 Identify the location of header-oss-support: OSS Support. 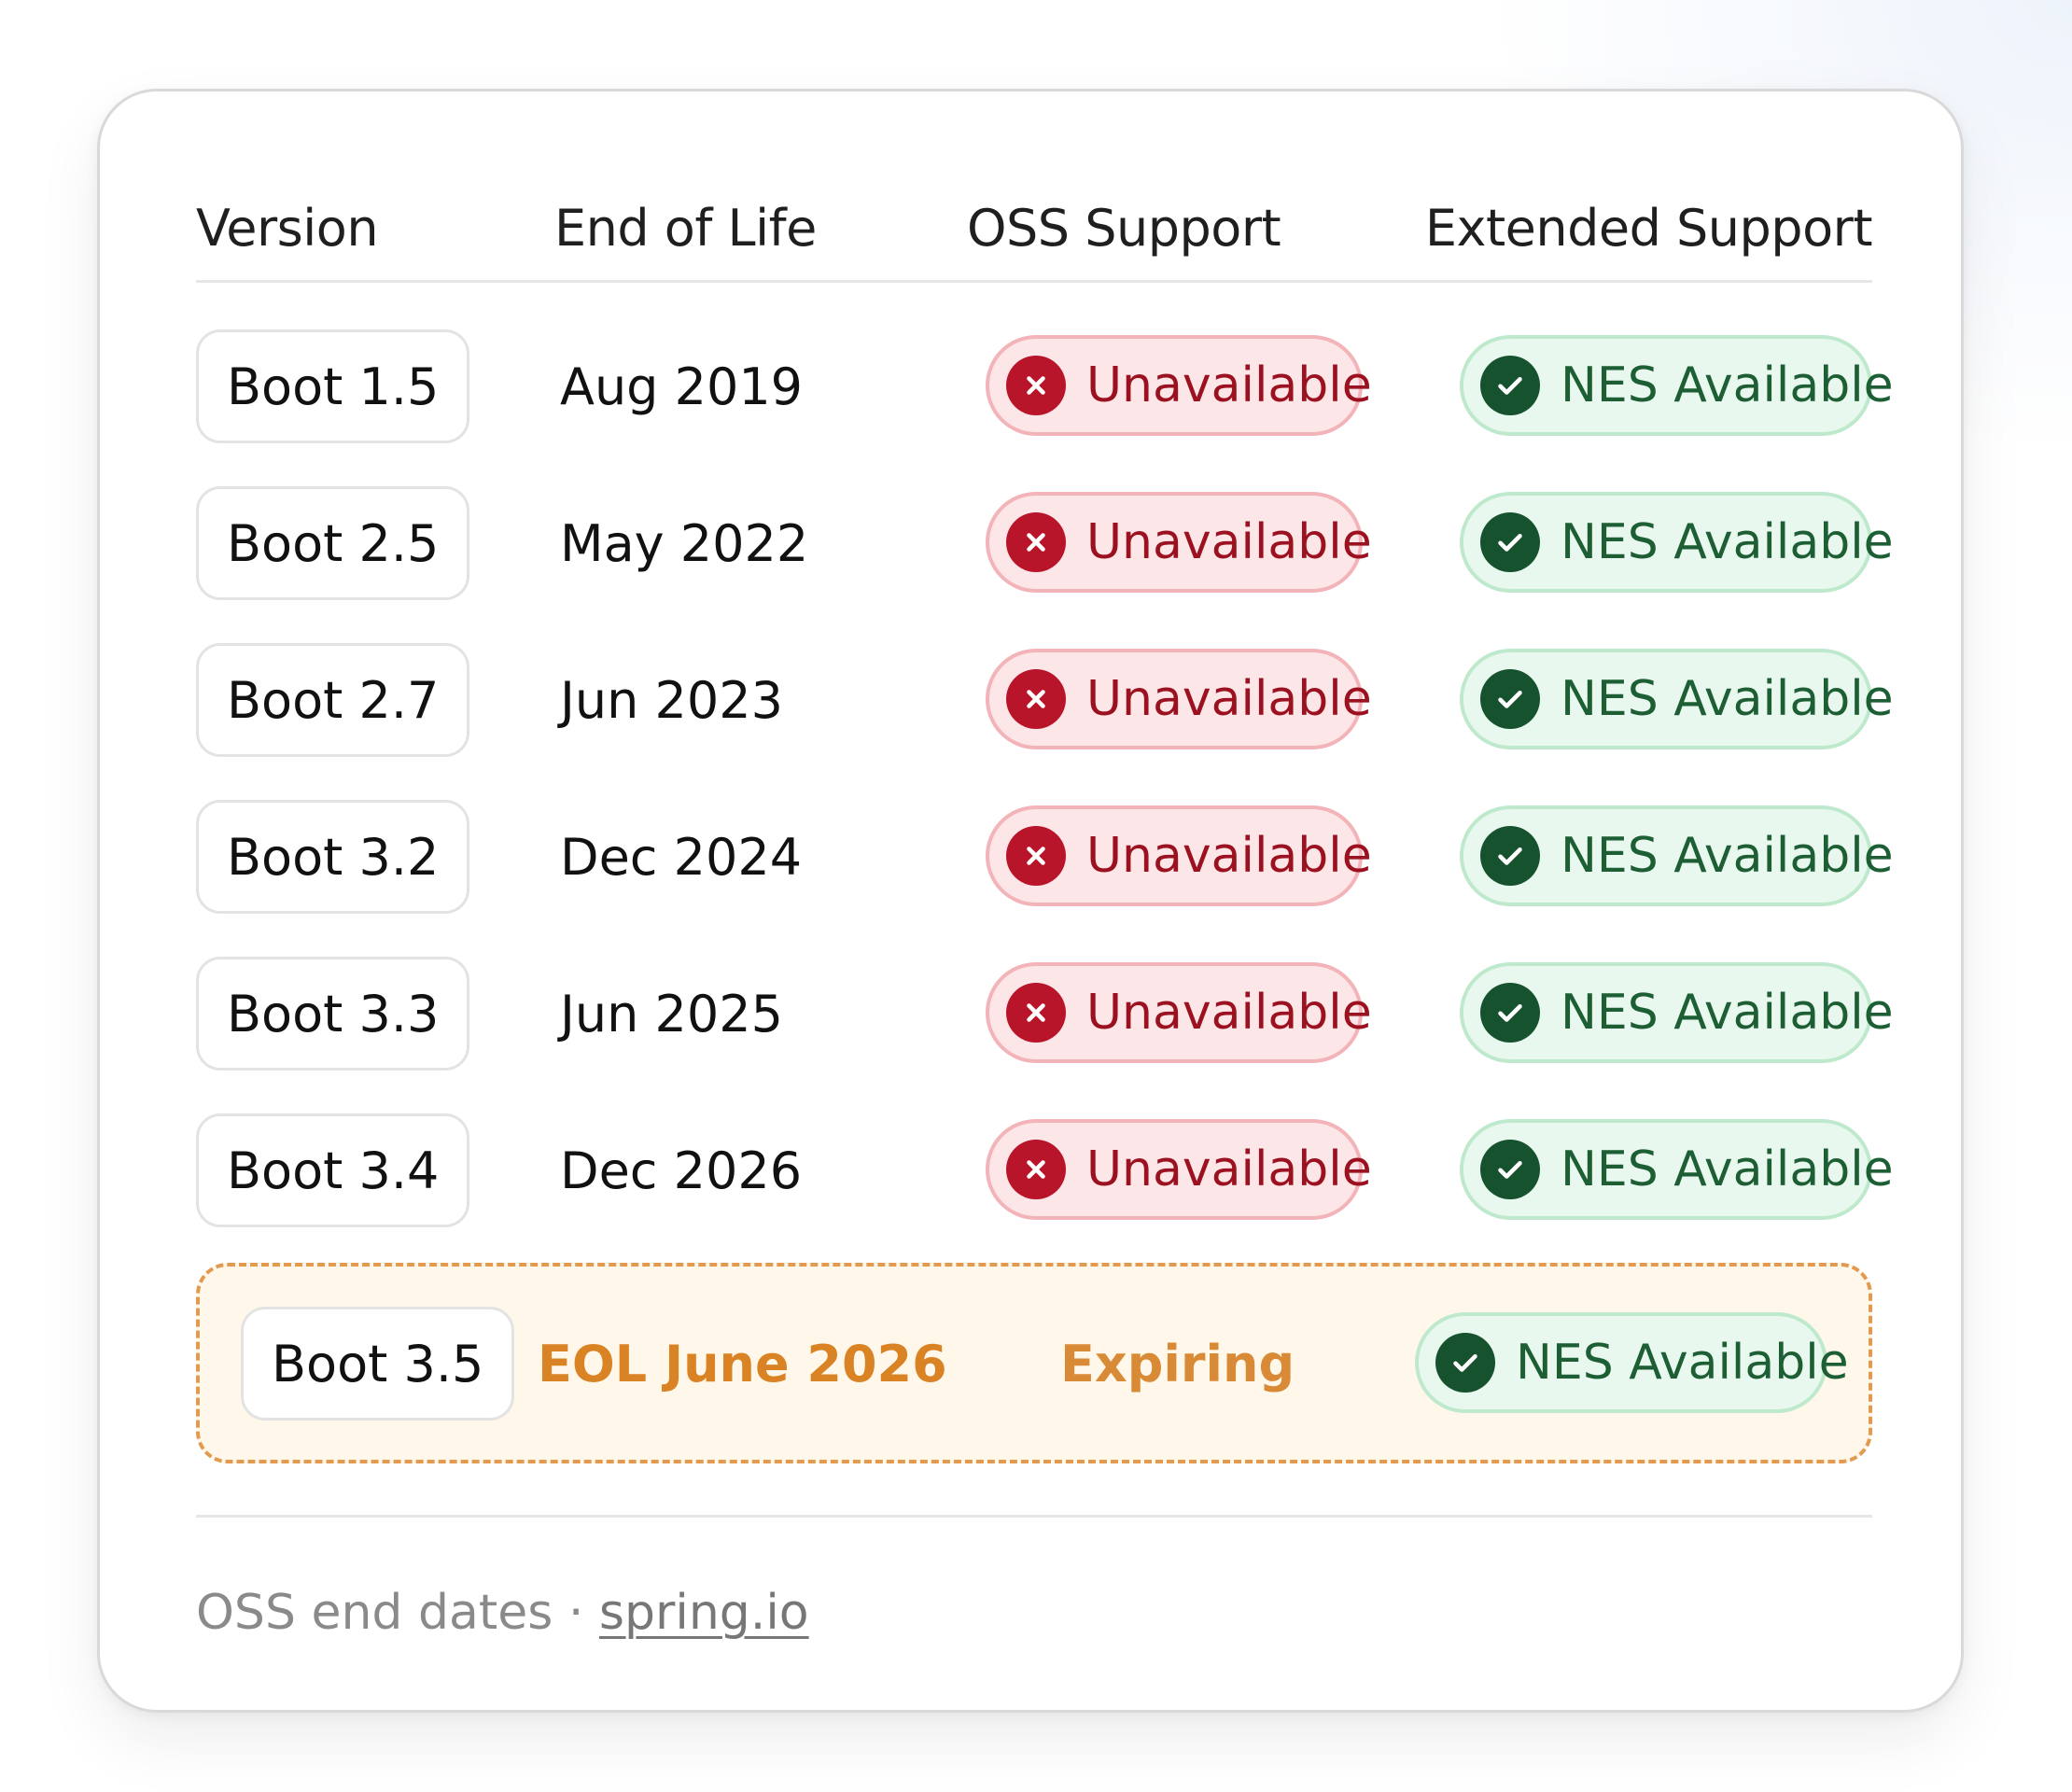
(1124, 228).